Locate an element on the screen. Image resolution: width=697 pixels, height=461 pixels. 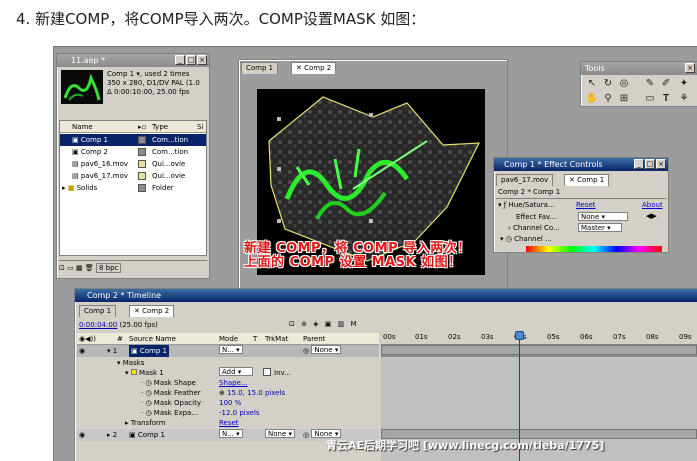
timeline-title: Comp 2 * Timeline is located at coordinates (124, 295).